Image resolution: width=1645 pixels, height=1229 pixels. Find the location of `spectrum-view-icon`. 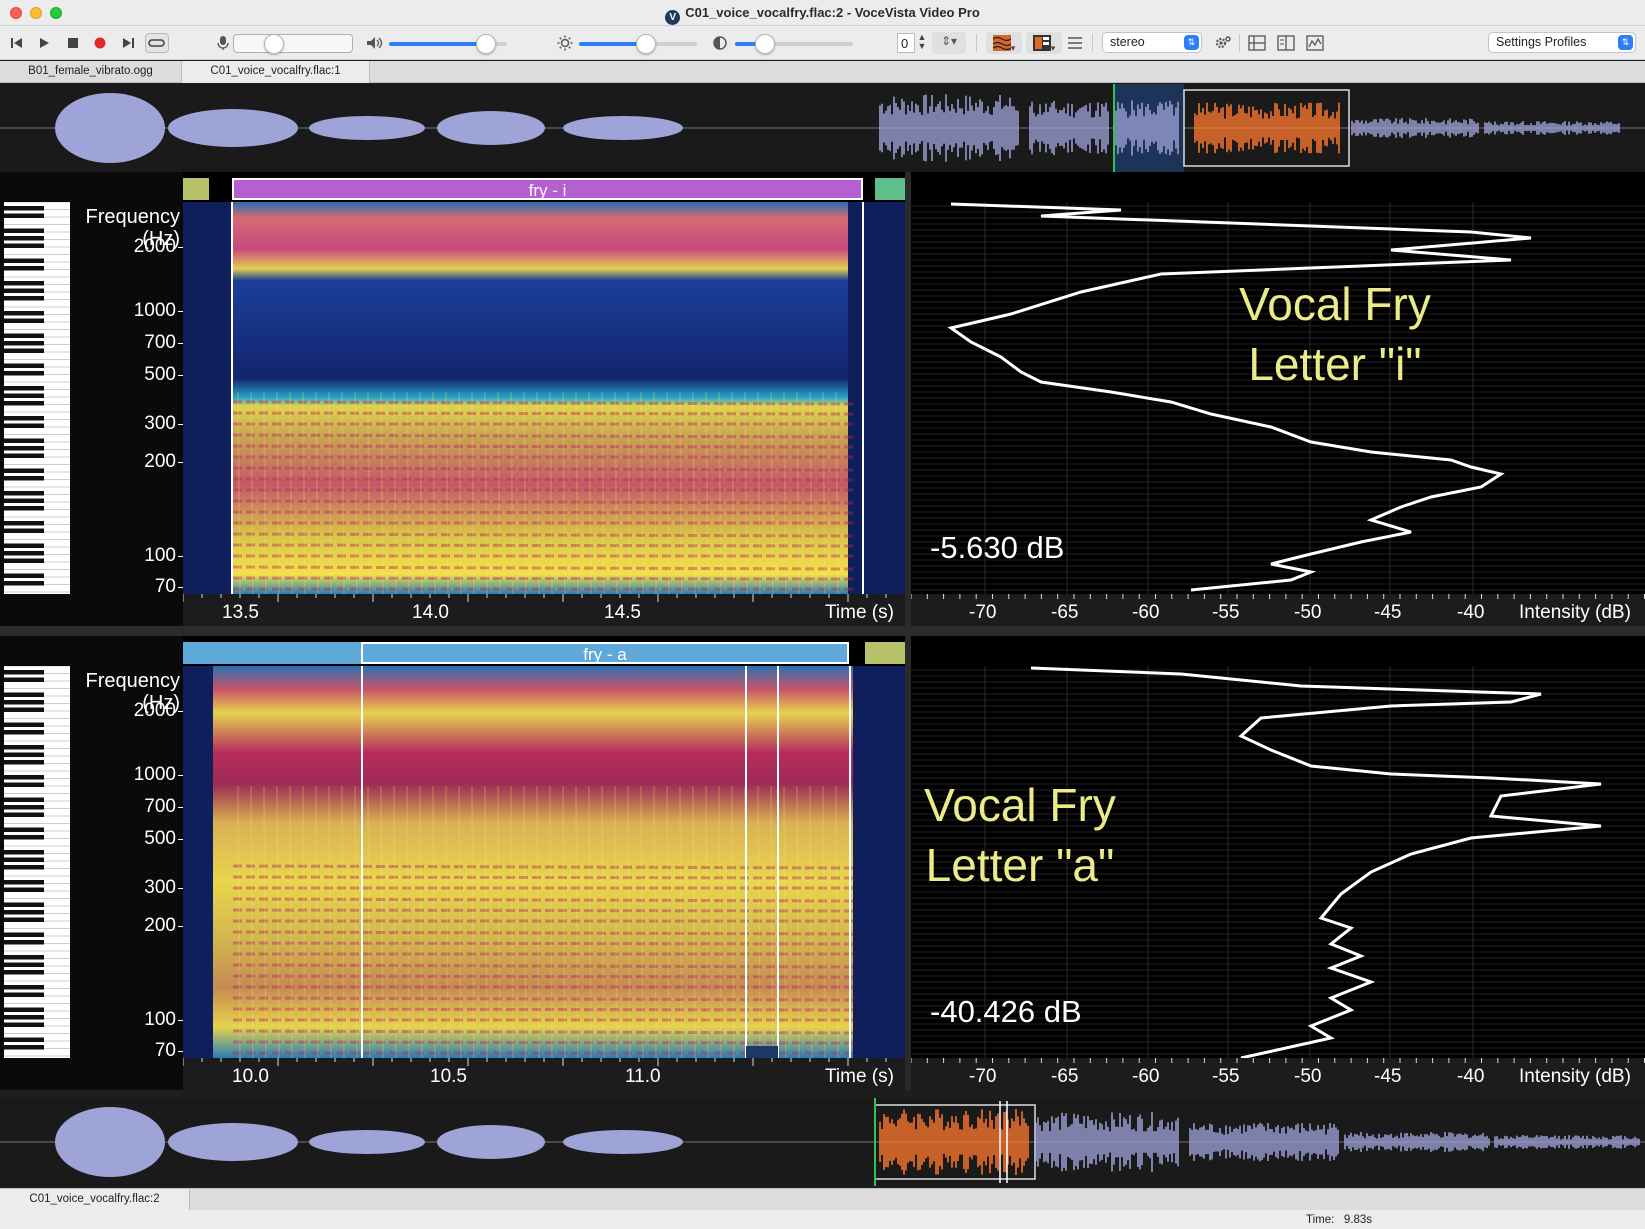

spectrum-view-icon is located at coordinates (1315, 43).